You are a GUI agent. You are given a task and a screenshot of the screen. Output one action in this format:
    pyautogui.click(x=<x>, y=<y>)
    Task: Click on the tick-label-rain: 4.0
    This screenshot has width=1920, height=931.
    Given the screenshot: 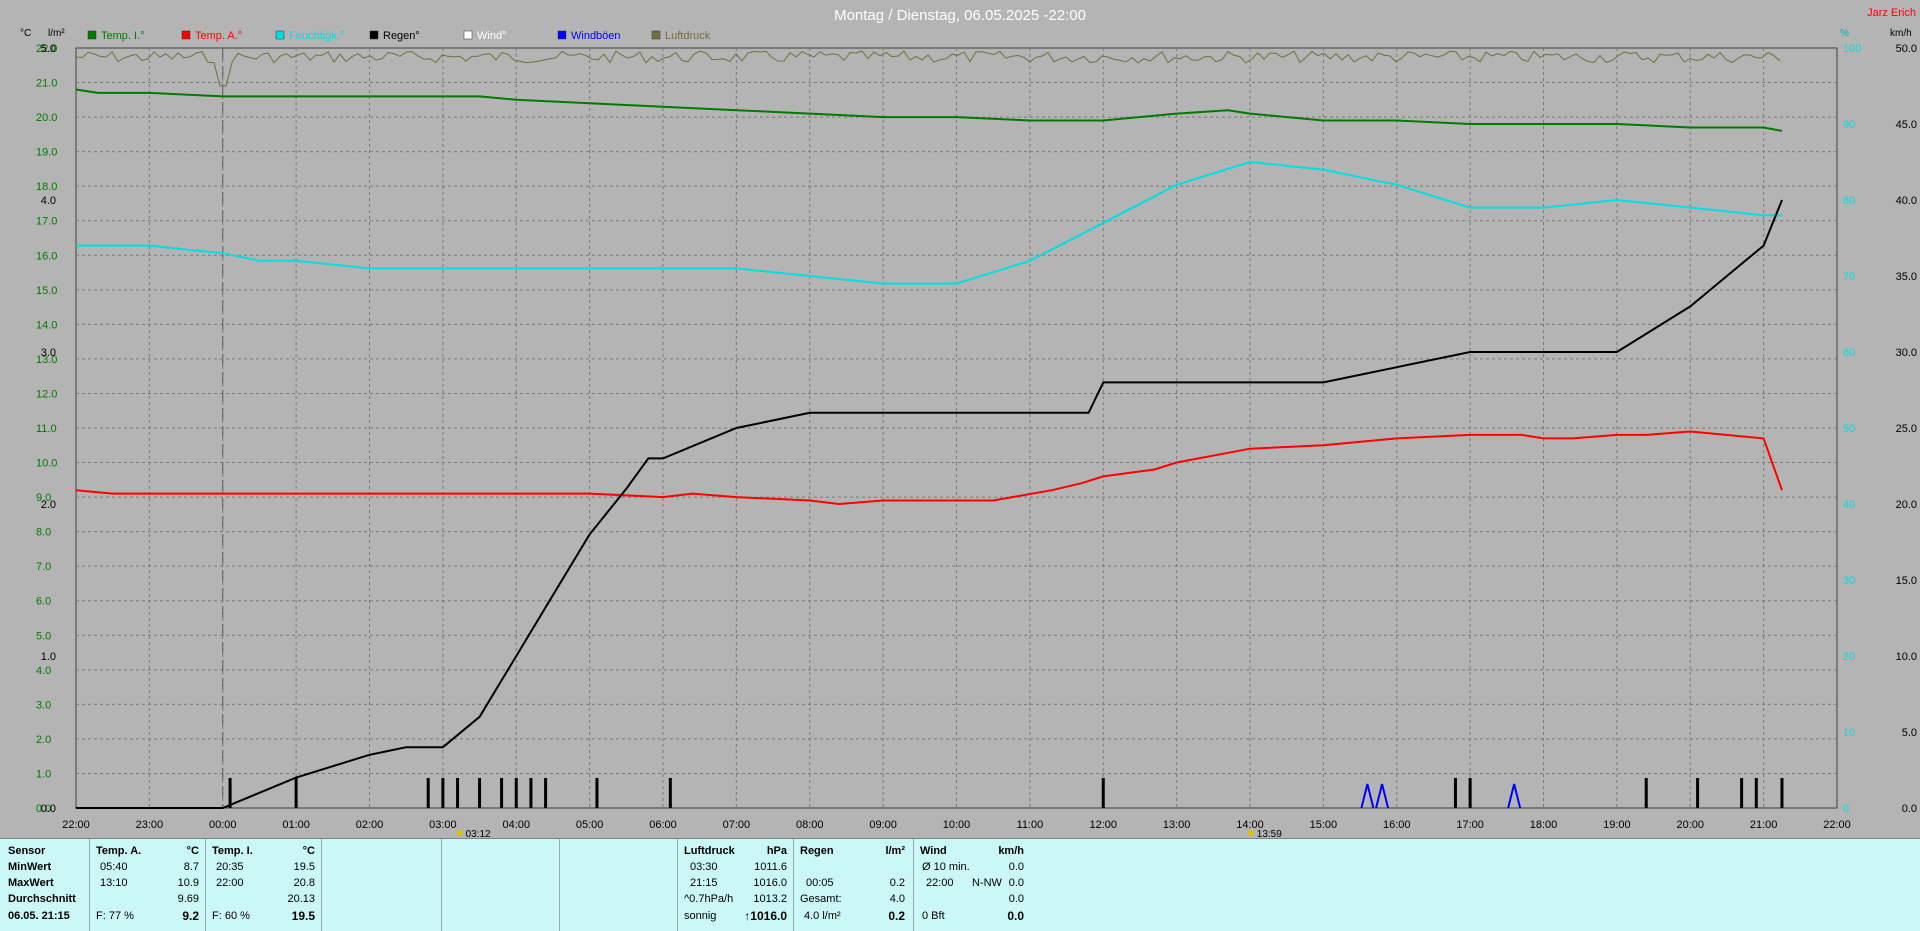 What is the action you would take?
    pyautogui.click(x=48, y=201)
    